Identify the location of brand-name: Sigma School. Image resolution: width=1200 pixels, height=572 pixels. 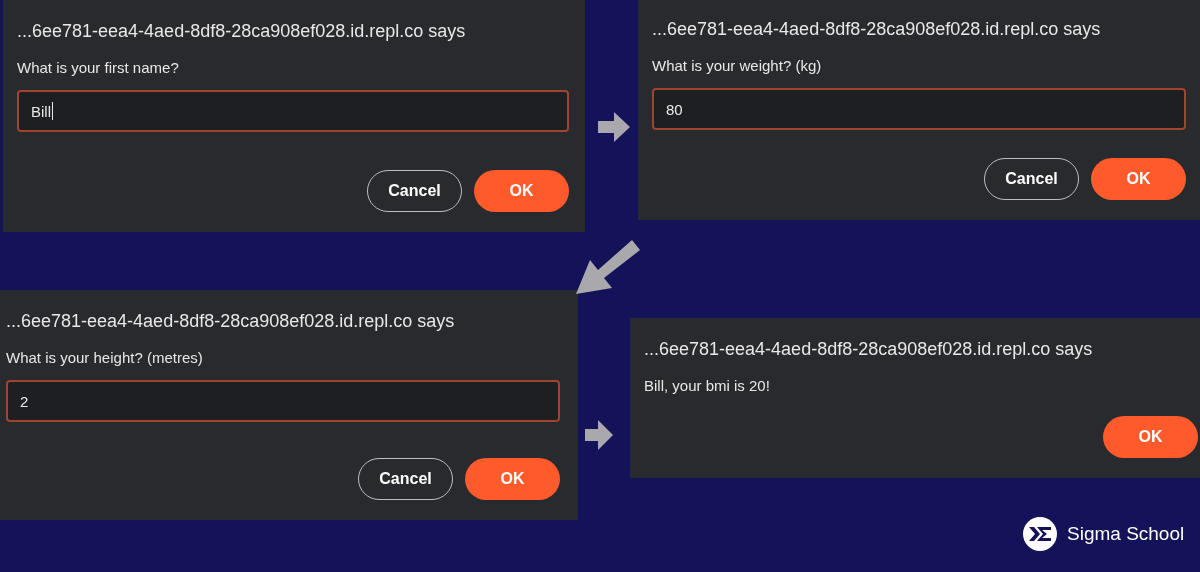
(1126, 534).